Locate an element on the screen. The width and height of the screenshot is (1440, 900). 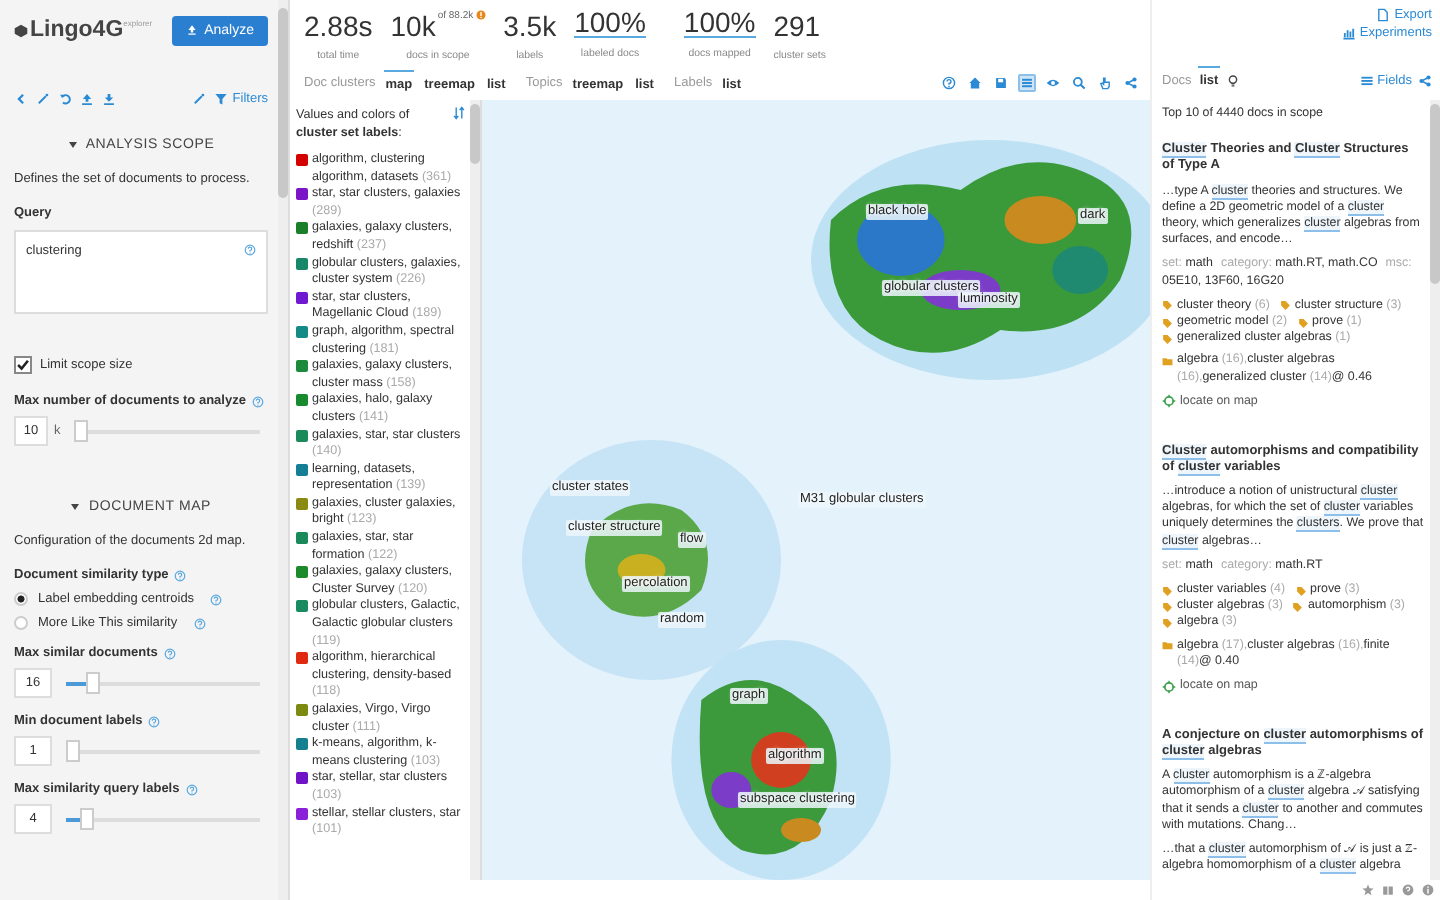
help-tool-button is located at coordinates (949, 83).